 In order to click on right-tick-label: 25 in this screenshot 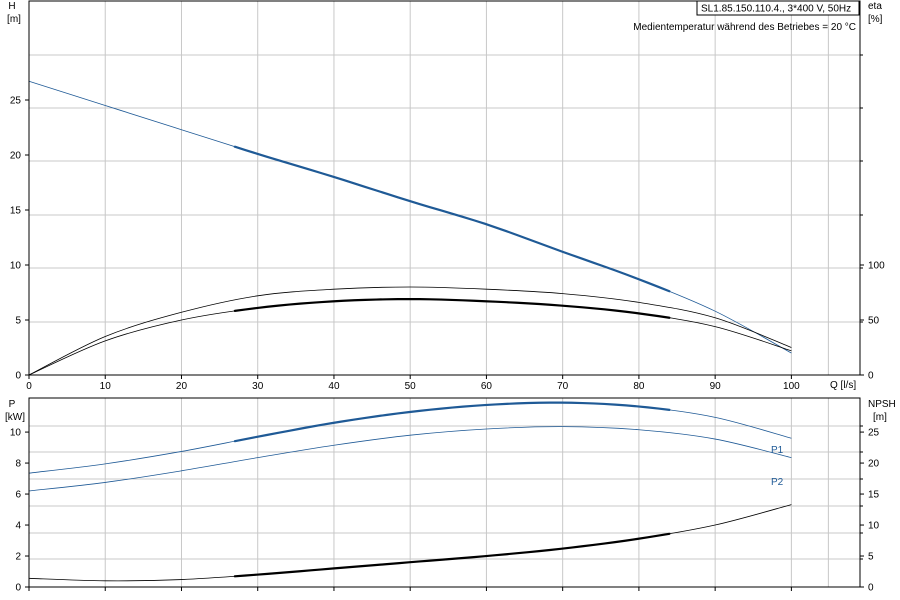, I will do `click(874, 433)`.